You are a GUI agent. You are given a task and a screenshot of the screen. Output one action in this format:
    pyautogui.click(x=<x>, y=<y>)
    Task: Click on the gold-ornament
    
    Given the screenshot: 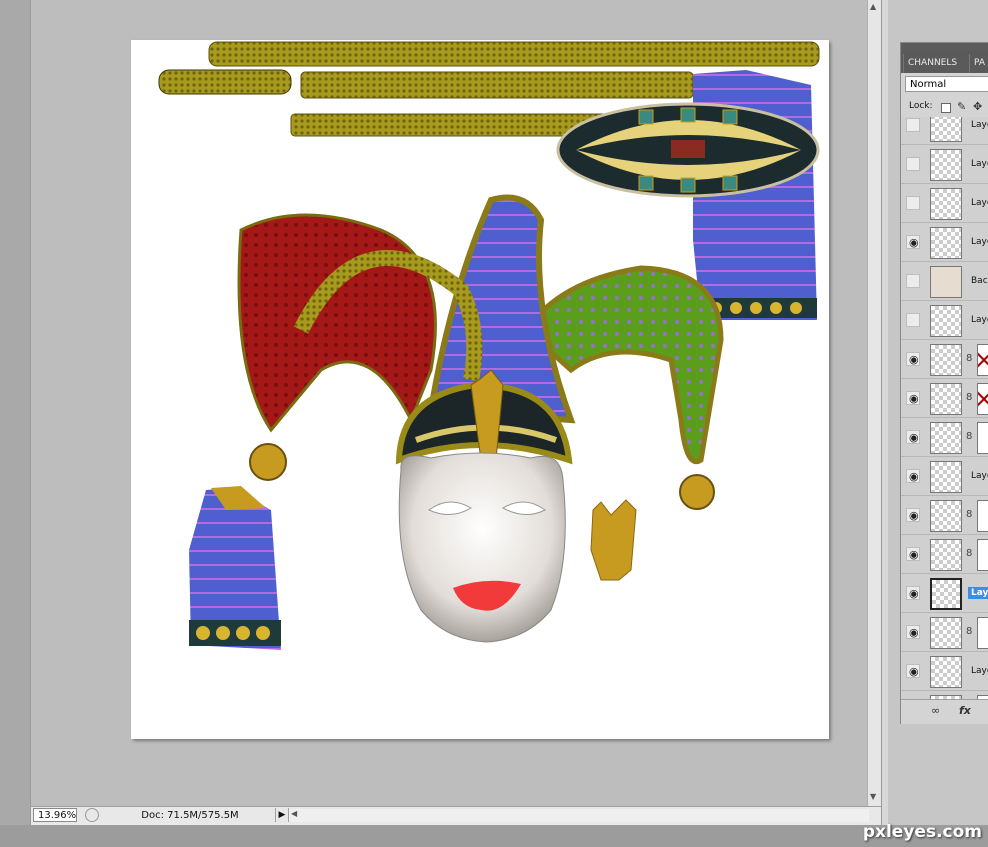 What is the action you would take?
    pyautogui.click(x=613, y=540)
    